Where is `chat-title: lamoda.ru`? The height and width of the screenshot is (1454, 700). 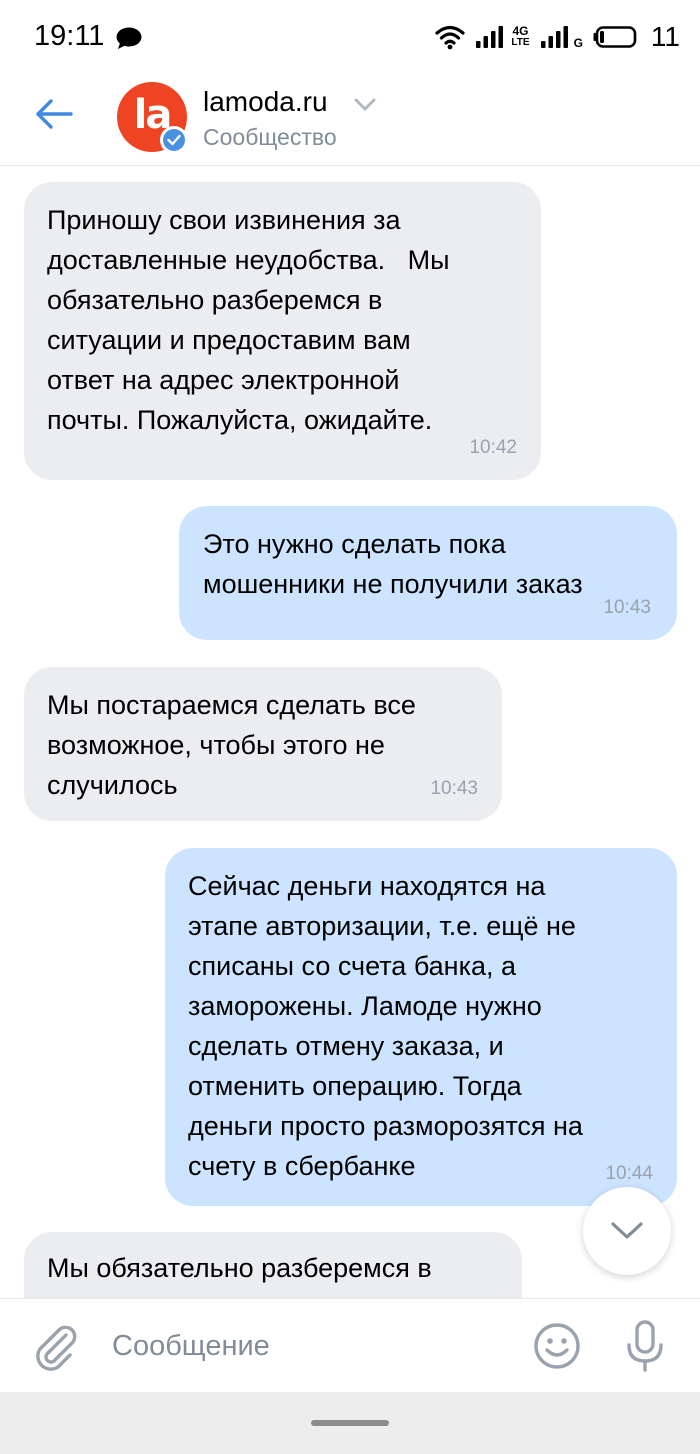
chat-title: lamoda.ru is located at coordinates (265, 102).